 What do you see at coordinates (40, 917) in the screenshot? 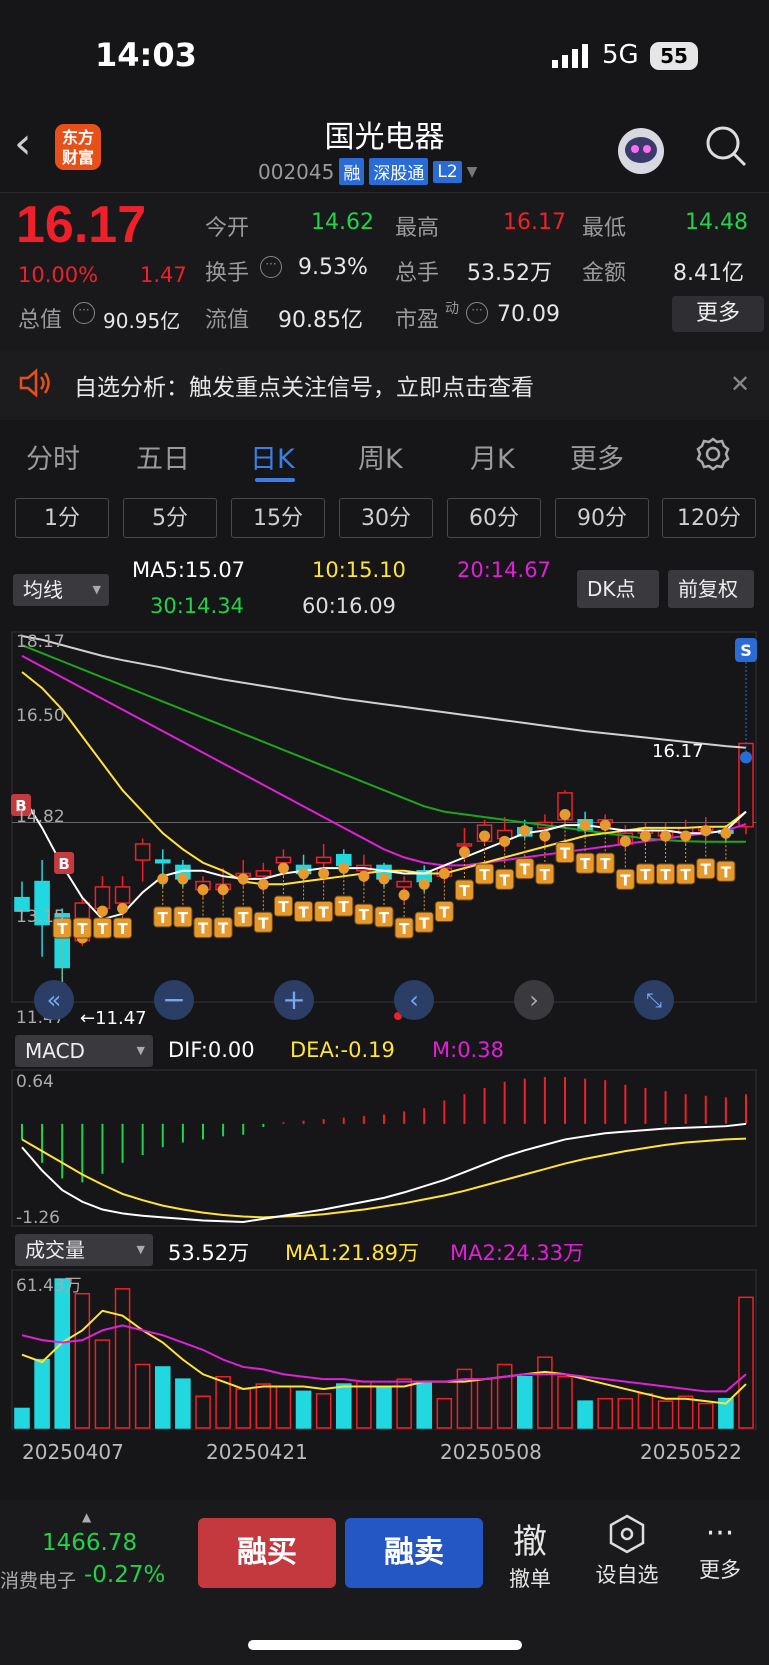
I see `kline-y-label: 13.15` at bounding box center [40, 917].